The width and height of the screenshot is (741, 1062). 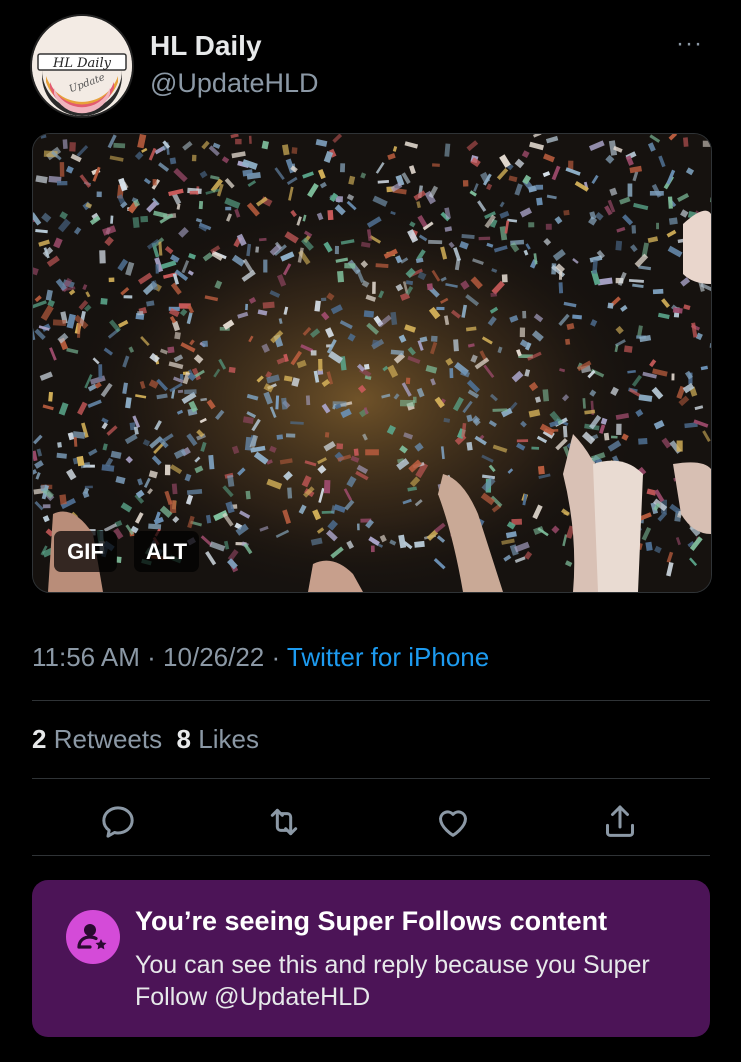 I want to click on share-button, so click(x=620, y=822).